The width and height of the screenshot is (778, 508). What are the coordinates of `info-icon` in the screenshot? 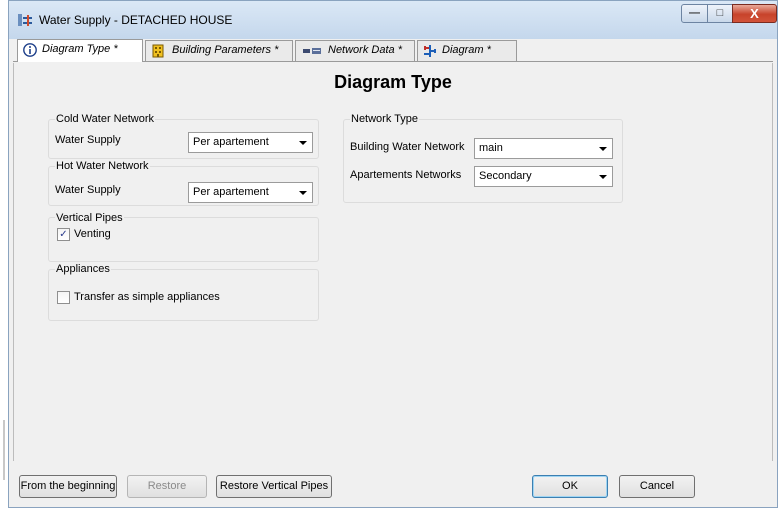 It's located at (30, 50).